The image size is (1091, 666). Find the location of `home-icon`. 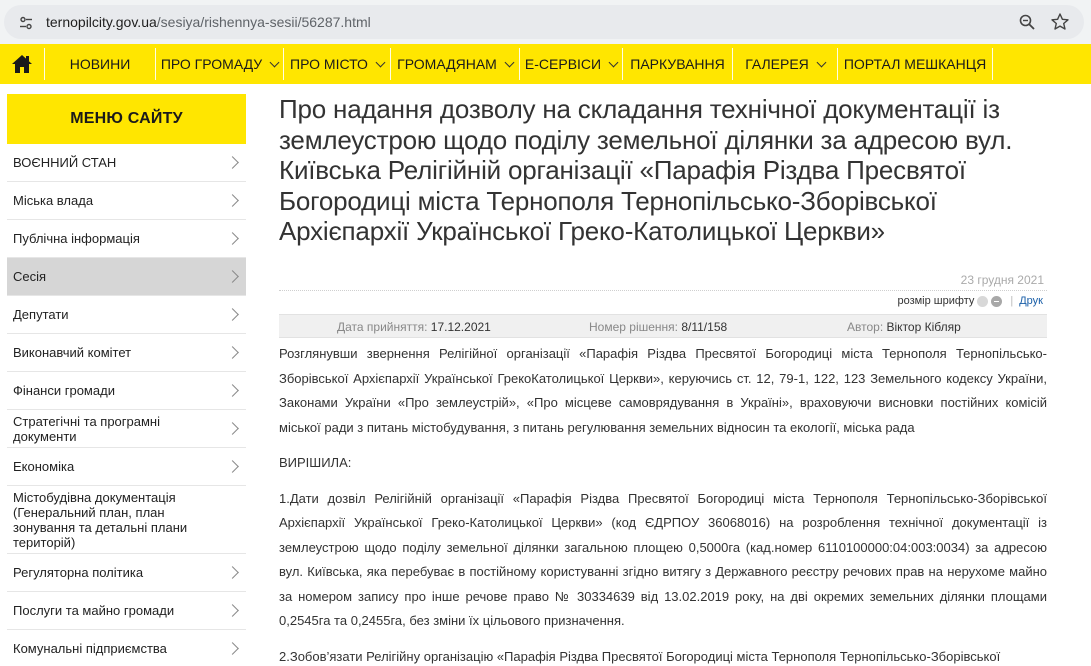

home-icon is located at coordinates (22, 64).